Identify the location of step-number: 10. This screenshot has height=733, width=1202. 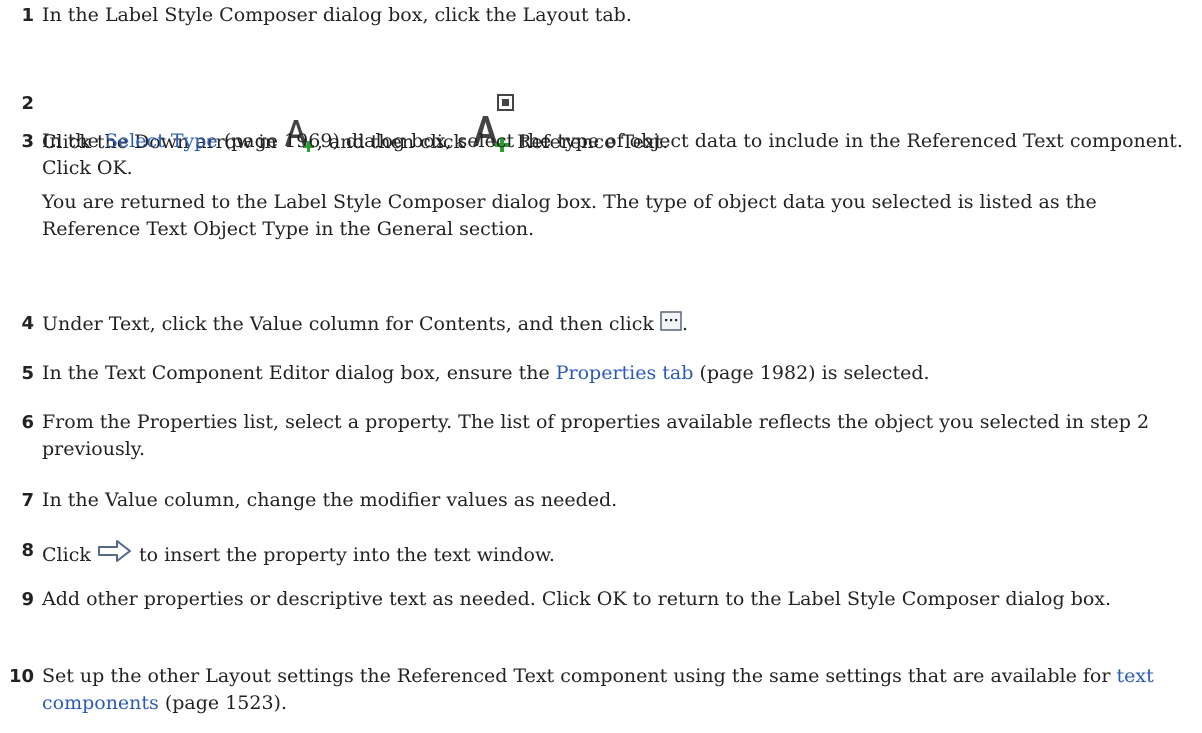
(21, 676).